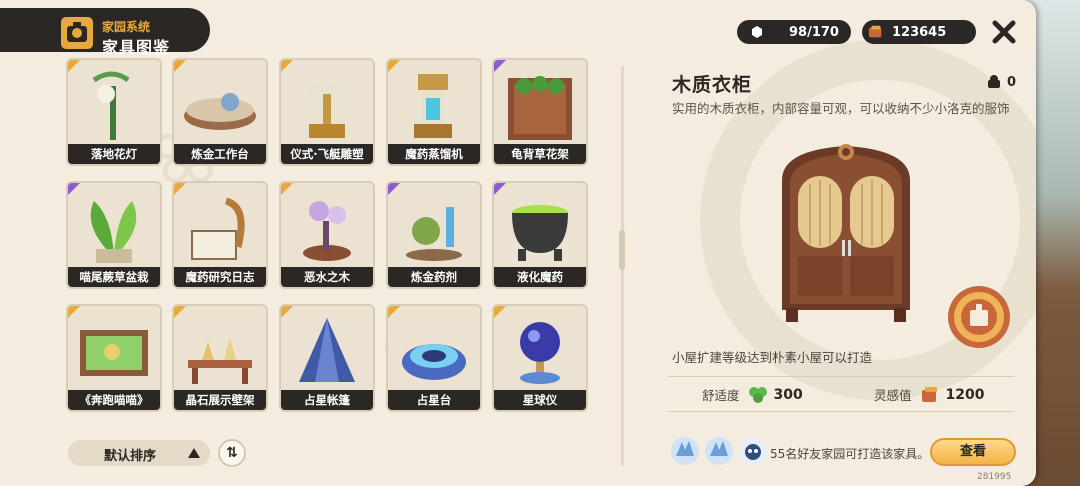  Describe the element at coordinates (327, 277) in the screenshot. I see `furniture-card-label: 恶水之木` at that location.